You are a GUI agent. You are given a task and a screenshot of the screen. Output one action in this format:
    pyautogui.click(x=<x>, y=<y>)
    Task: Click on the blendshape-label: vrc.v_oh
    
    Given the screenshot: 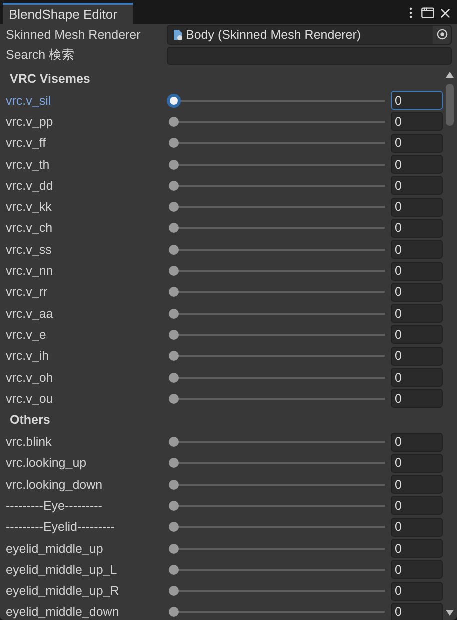 What is the action you would take?
    pyautogui.click(x=30, y=377)
    